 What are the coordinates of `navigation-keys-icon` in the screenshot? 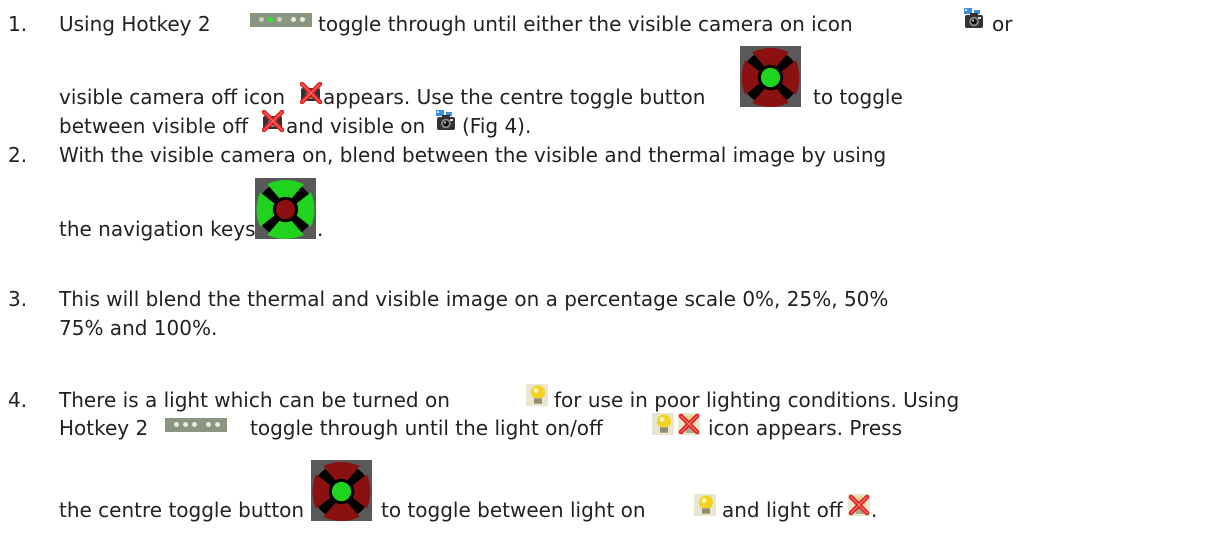 It's located at (285, 208).